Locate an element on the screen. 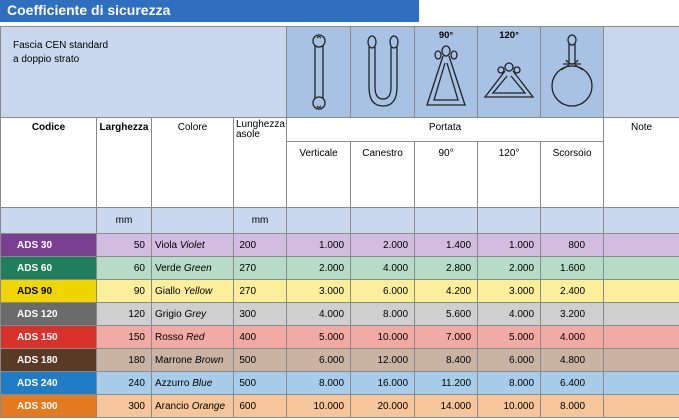 The image size is (679, 420). header-portata: Portata is located at coordinates (445, 129).